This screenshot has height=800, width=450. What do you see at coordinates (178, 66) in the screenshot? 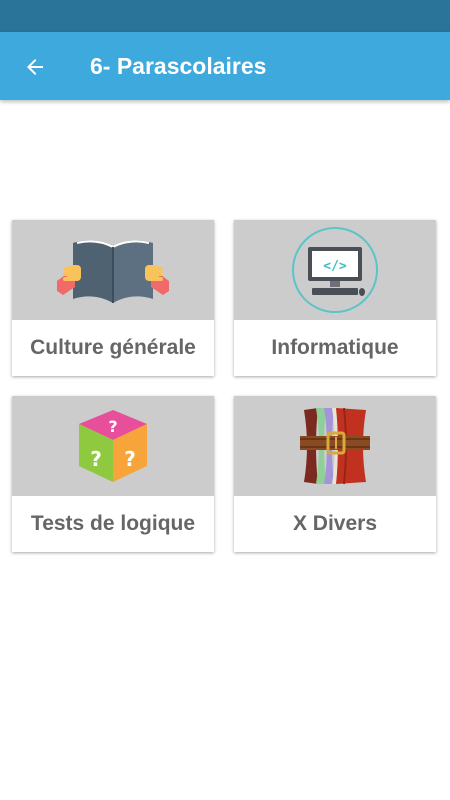
I see `page-title: 6- Parascolaires` at bounding box center [178, 66].